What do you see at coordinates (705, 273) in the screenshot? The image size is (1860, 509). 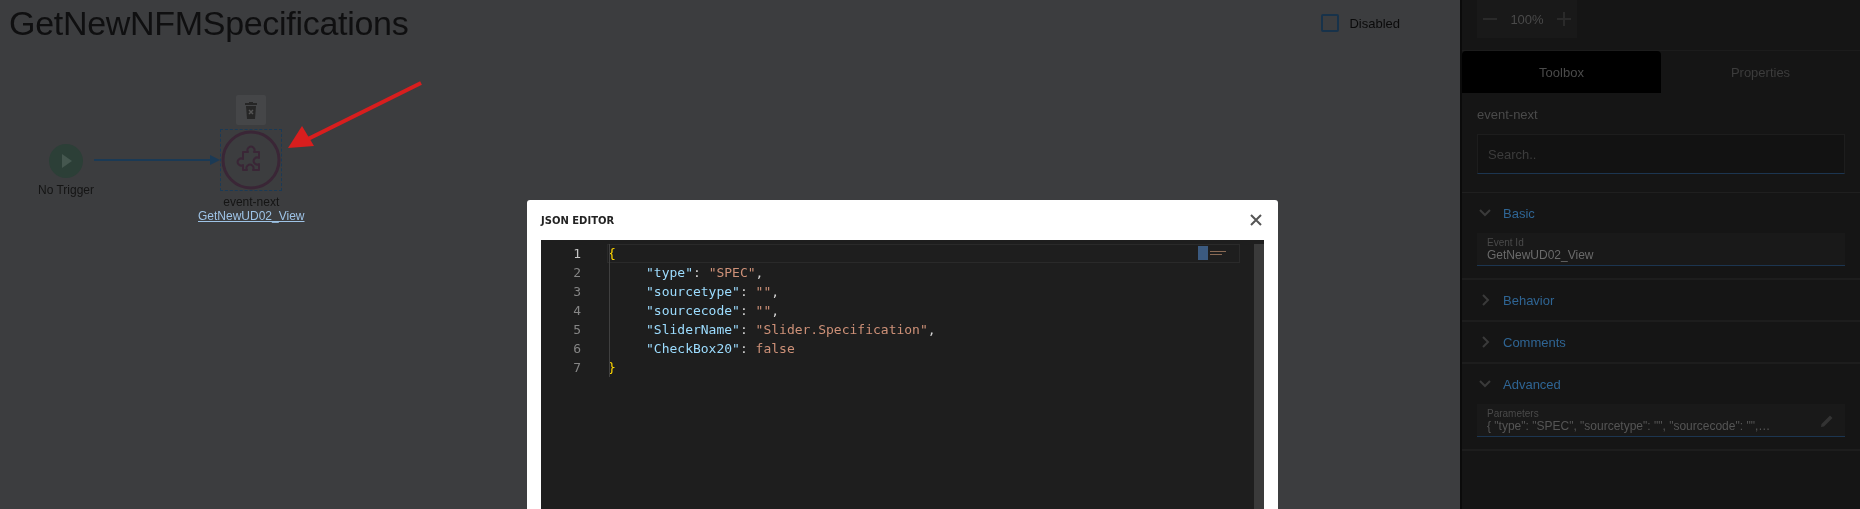 I see `code-line: "type": "SPEC",` at bounding box center [705, 273].